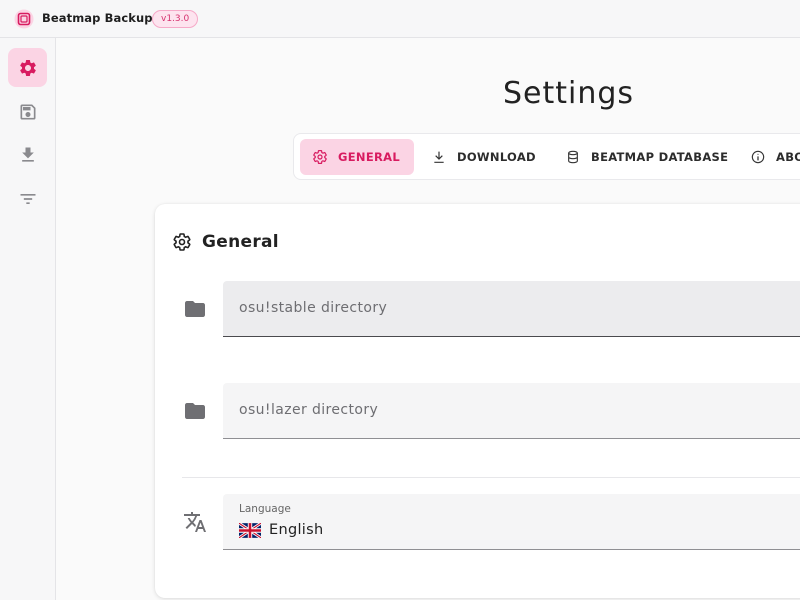 This screenshot has height=600, width=800. I want to click on sidebar-item-download, so click(27, 154).